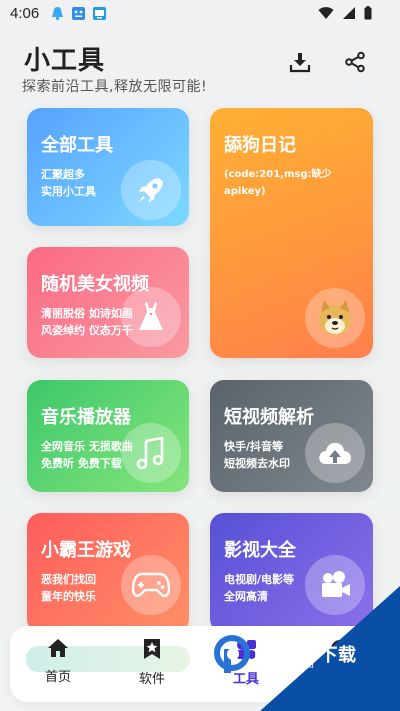  What do you see at coordinates (326, 14) in the screenshot?
I see `wifi-icon` at bounding box center [326, 14].